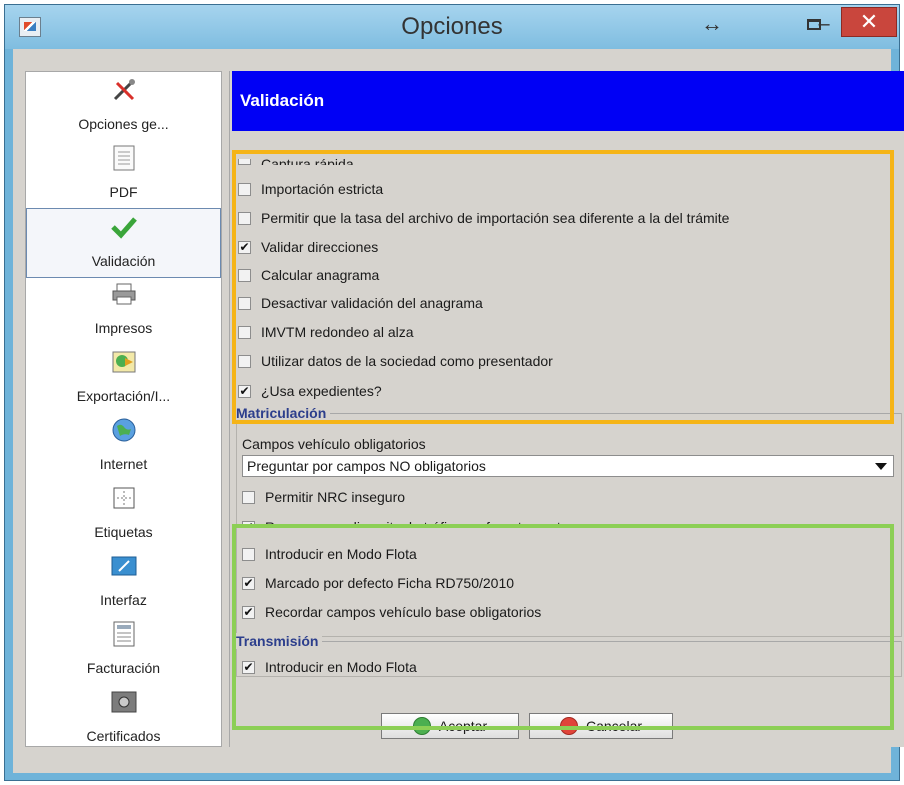 The width and height of the screenshot is (904, 785). I want to click on campos-obligatorios-label: Campos vehículo obligatorios, so click(334, 444).